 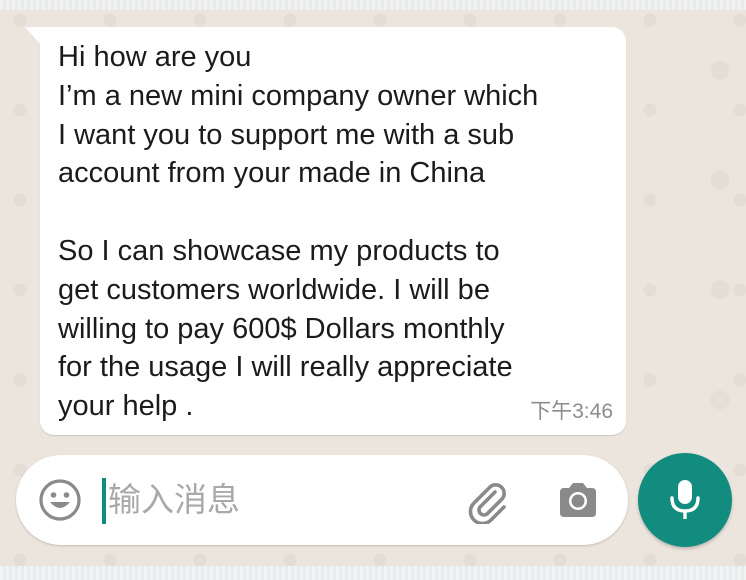 I want to click on message-line: I want you to support me with a sub, so click(x=286, y=134).